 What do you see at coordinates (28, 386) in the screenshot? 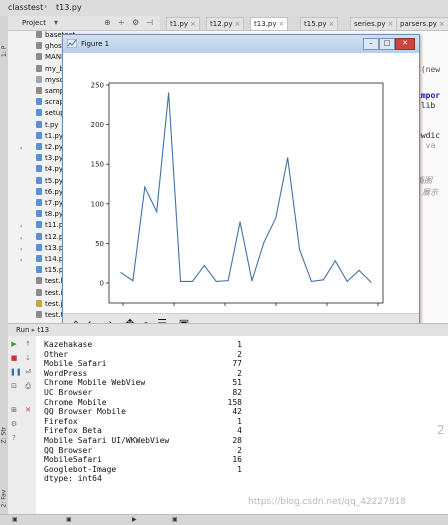
I see `print-icon: ⎙` at bounding box center [28, 386].